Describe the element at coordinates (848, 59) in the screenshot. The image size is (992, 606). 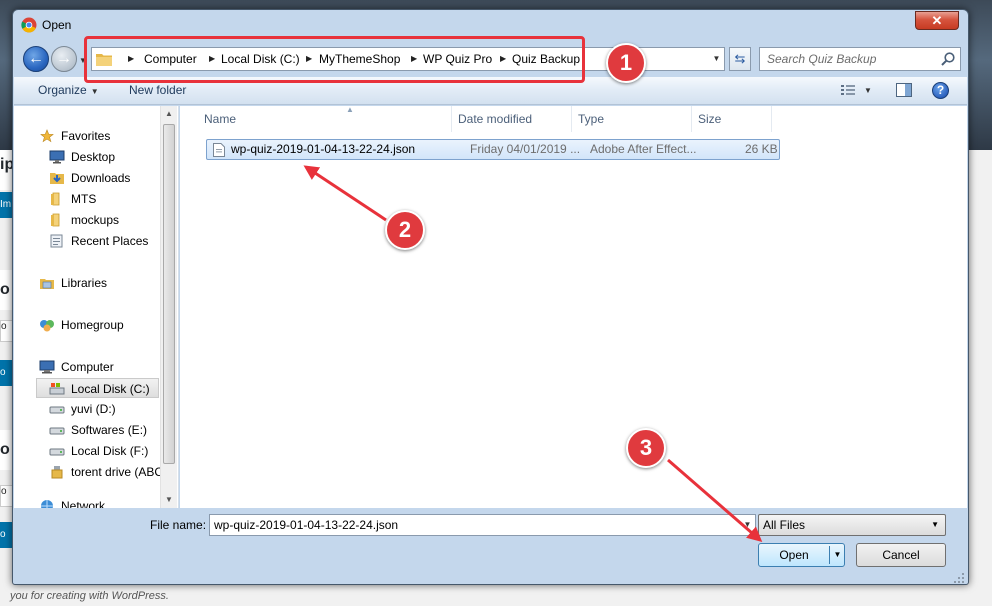
I see `search-input` at that location.